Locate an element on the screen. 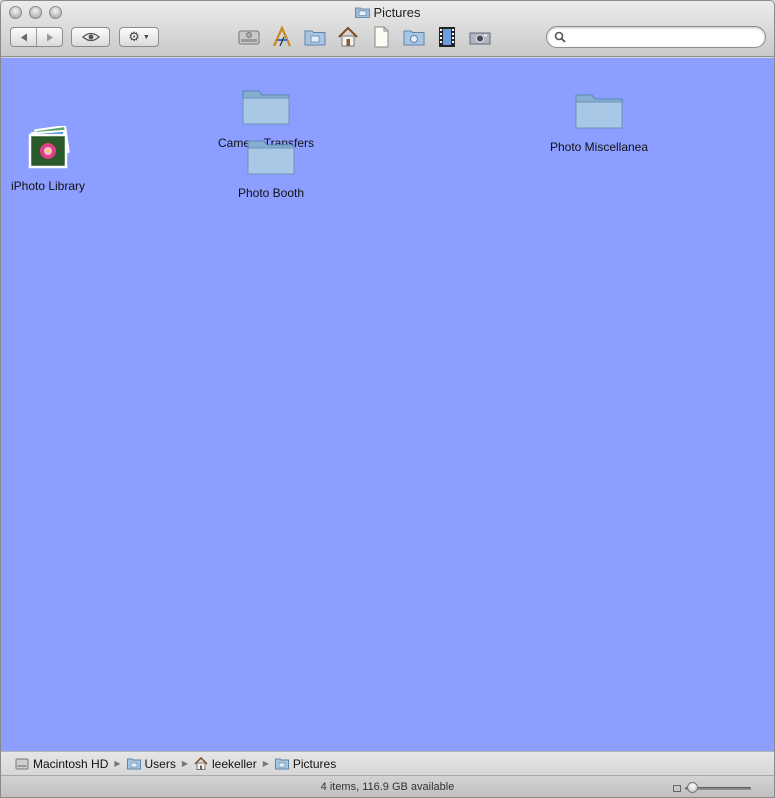  search-icon is located at coordinates (560, 37).